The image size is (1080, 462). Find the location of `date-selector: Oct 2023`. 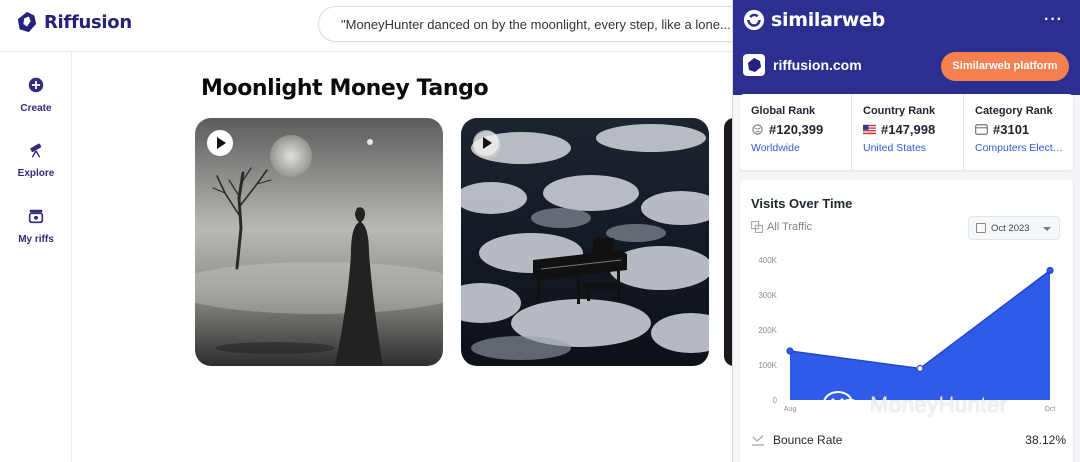

date-selector: Oct 2023 is located at coordinates (1014, 228).